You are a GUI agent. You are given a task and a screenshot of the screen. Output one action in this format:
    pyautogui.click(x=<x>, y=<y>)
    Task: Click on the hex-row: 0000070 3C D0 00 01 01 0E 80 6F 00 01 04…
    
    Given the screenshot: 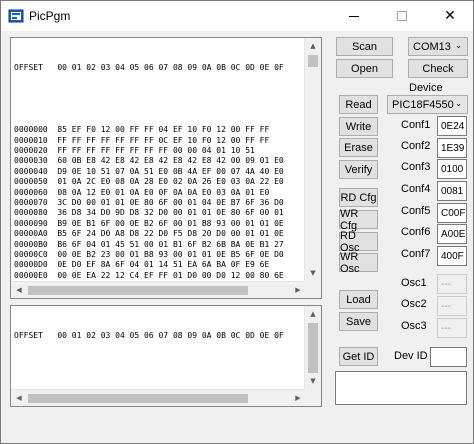 What is the action you would take?
    pyautogui.click(x=149, y=202)
    